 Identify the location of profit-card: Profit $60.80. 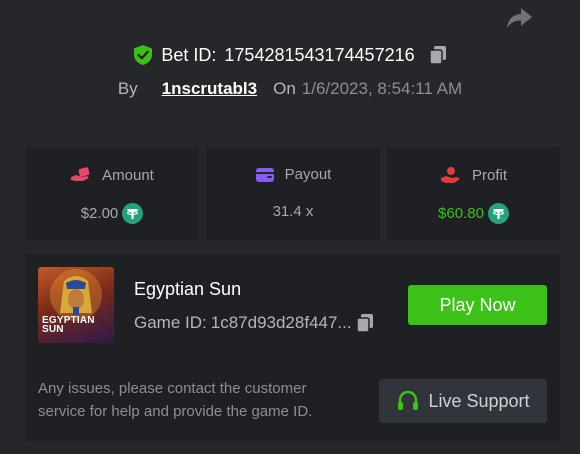
(473, 193).